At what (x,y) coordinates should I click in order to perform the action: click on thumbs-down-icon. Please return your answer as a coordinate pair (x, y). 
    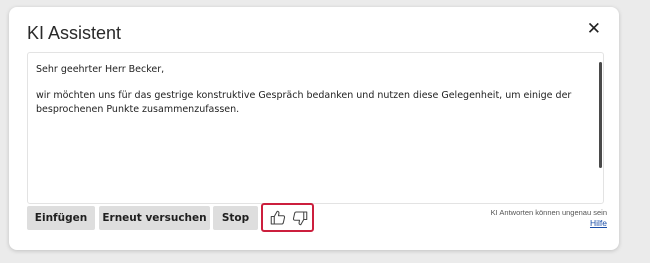
    Looking at the image, I should click on (300, 218).